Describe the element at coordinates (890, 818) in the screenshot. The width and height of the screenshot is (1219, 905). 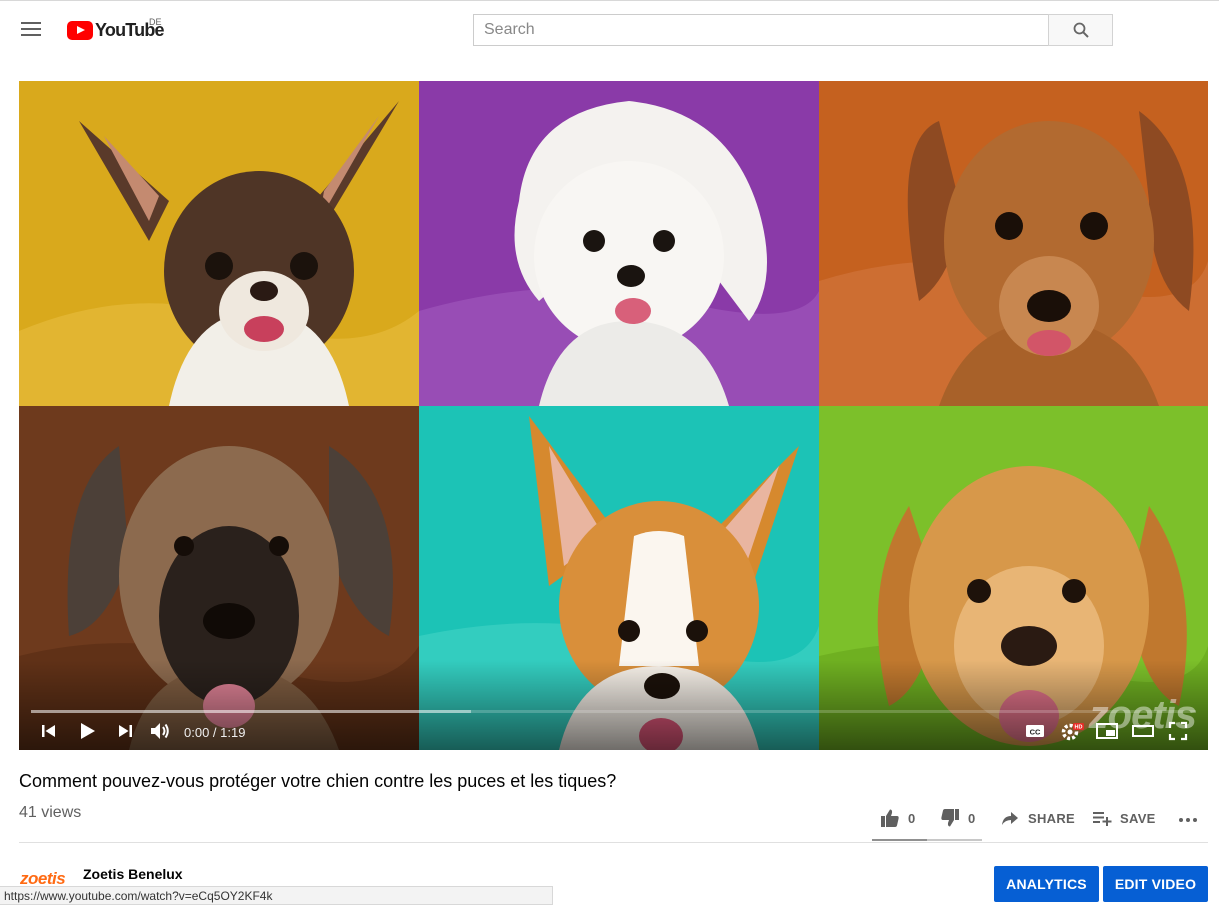
I see `thumbs-up-icon` at that location.